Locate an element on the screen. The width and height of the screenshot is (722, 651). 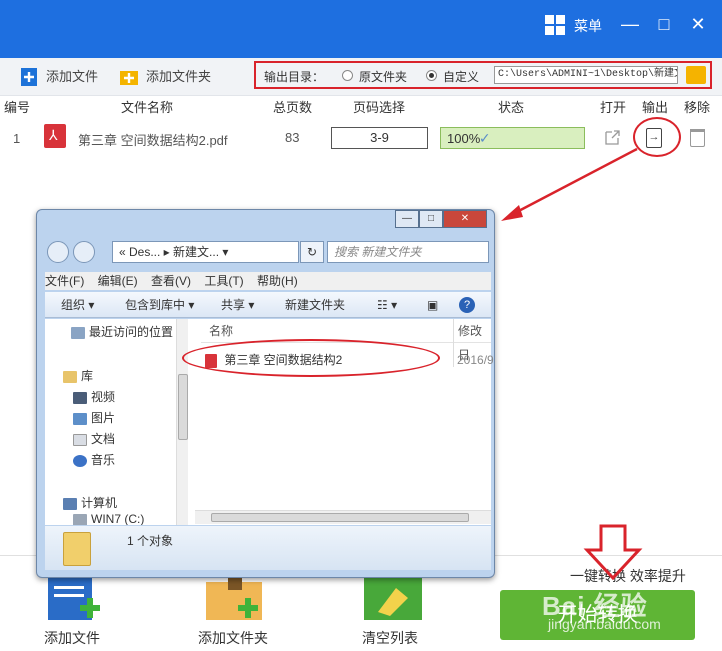
nav-pictures: 图片 is located at coordinates (94, 418).